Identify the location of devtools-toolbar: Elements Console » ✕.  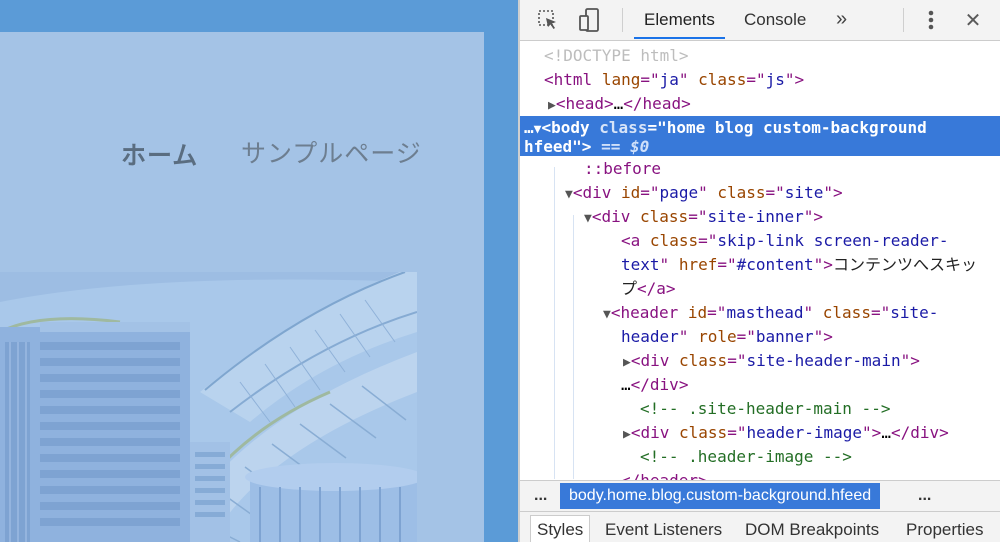
(760, 20).